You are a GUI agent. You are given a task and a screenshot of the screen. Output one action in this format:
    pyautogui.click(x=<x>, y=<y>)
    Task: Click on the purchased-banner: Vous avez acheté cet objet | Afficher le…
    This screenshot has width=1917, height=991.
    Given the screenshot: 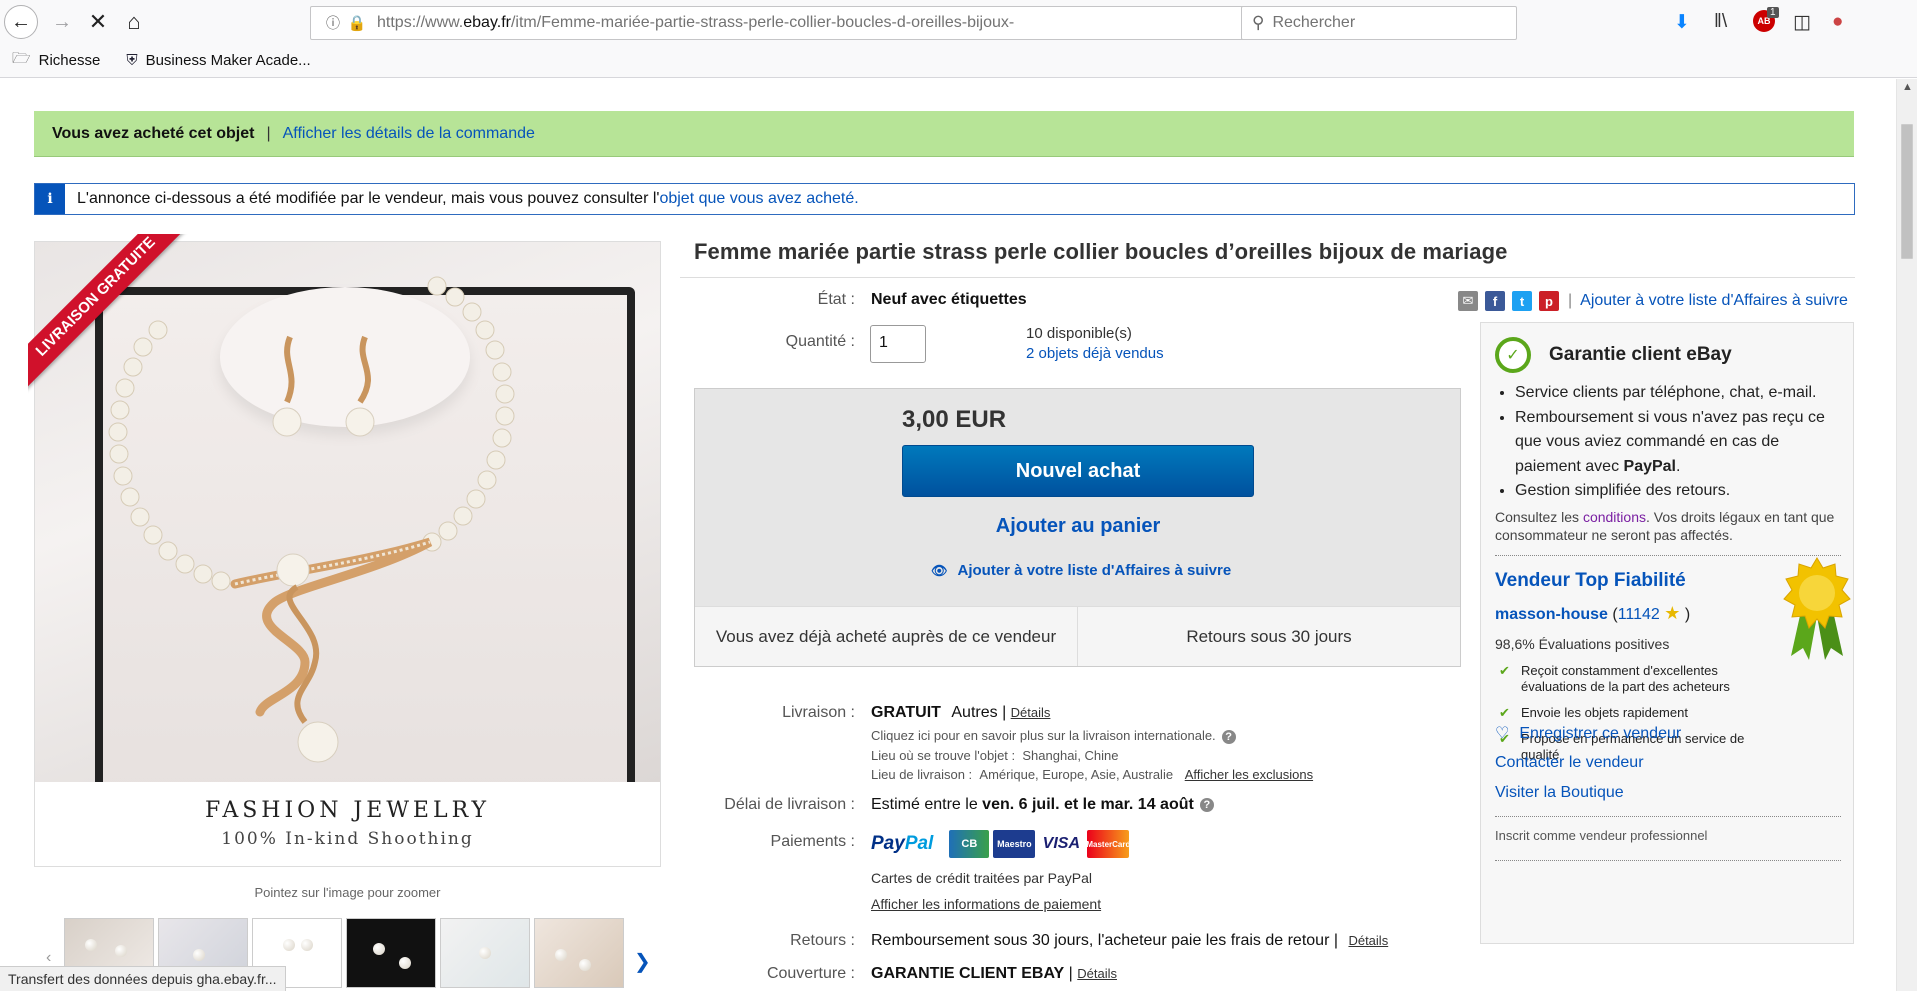 What is the action you would take?
    pyautogui.click(x=944, y=134)
    